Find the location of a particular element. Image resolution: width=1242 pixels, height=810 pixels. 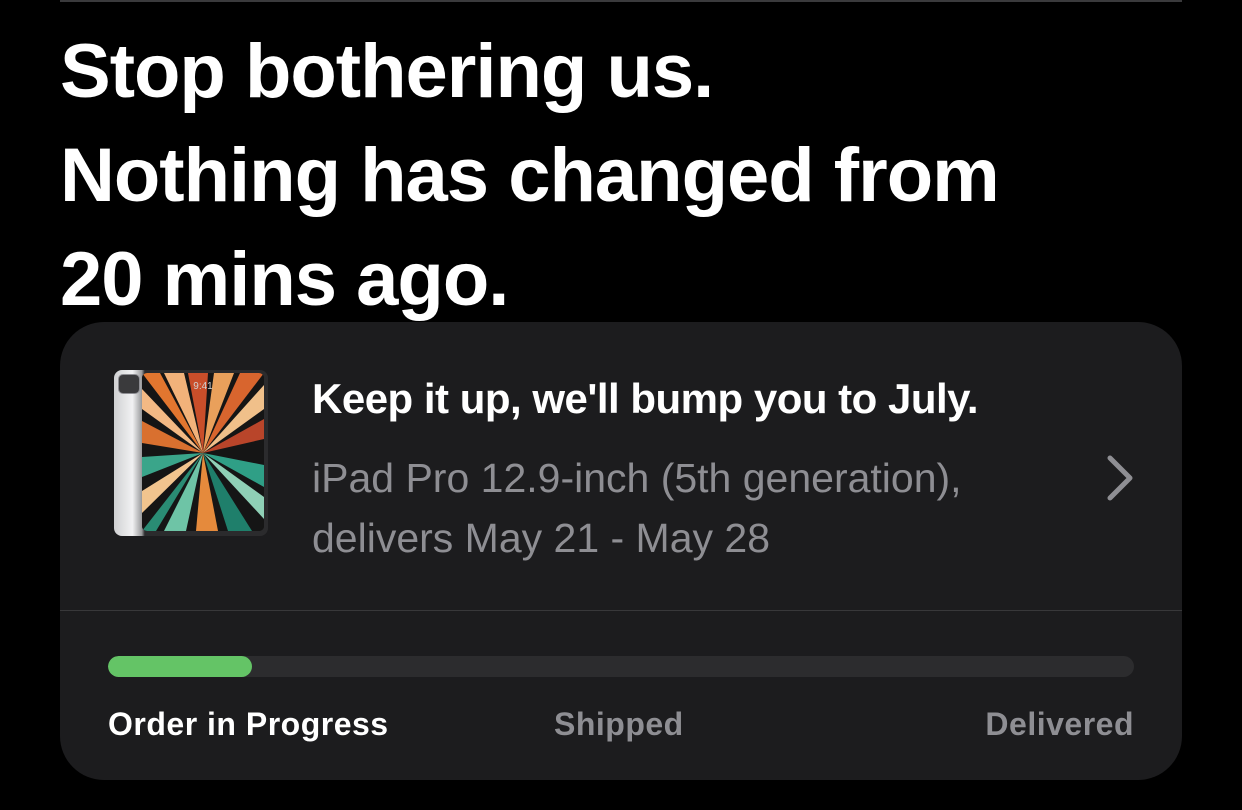

wallpaper-icon is located at coordinates (203, 452).